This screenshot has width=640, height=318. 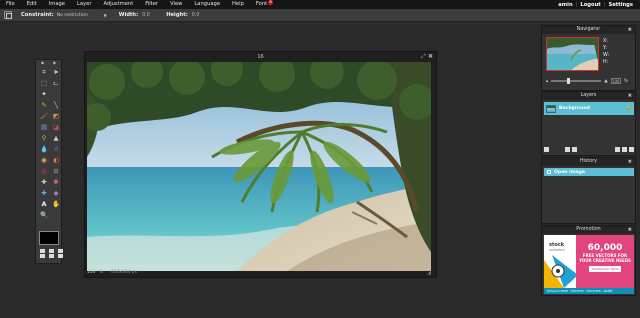 I want to click on promo-brand-sub: unlimited, so click(x=557, y=250).